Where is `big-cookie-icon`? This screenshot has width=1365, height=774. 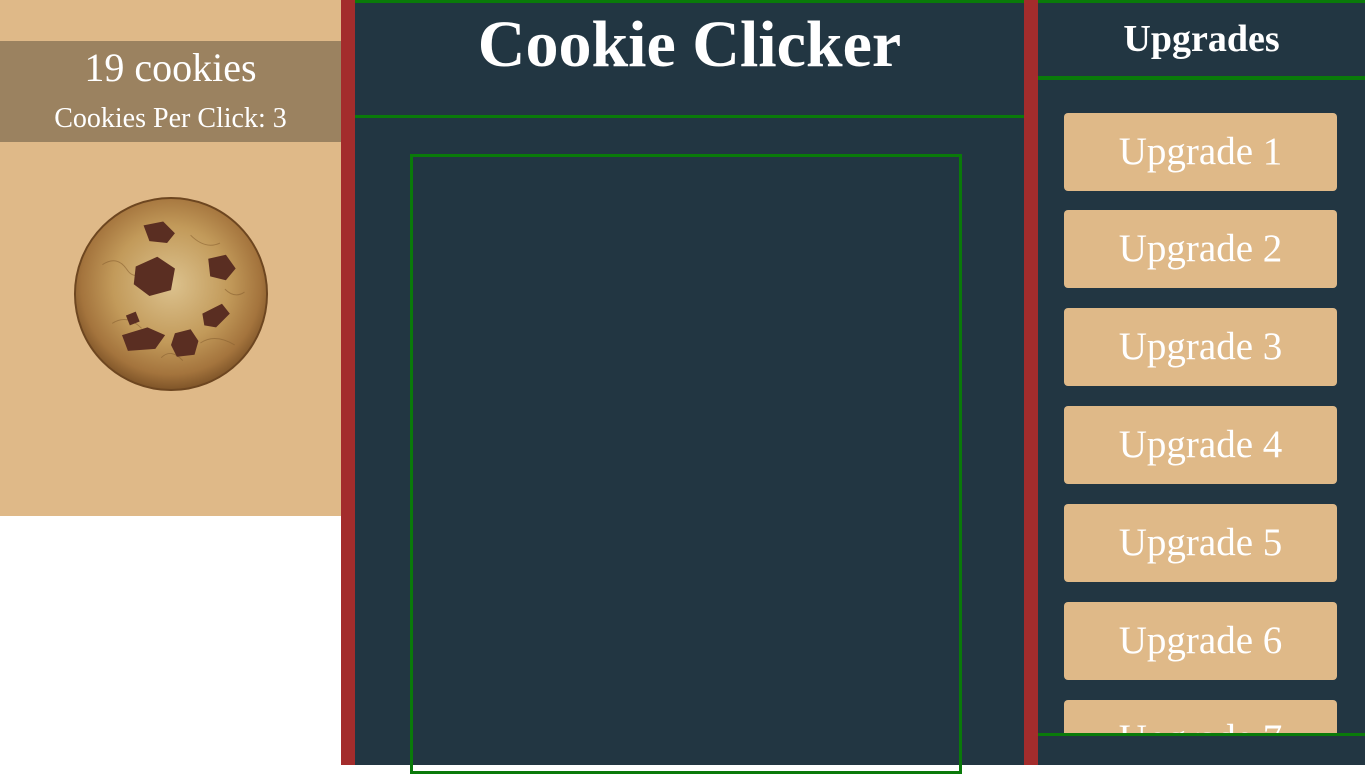
big-cookie-icon is located at coordinates (171, 294).